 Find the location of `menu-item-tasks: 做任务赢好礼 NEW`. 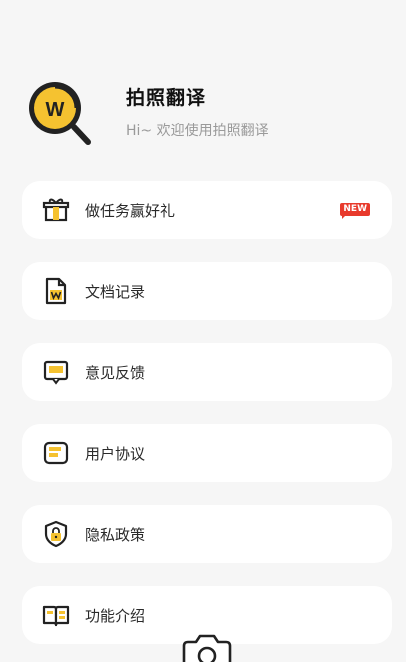

menu-item-tasks: 做任务赢好礼 NEW is located at coordinates (207, 210).